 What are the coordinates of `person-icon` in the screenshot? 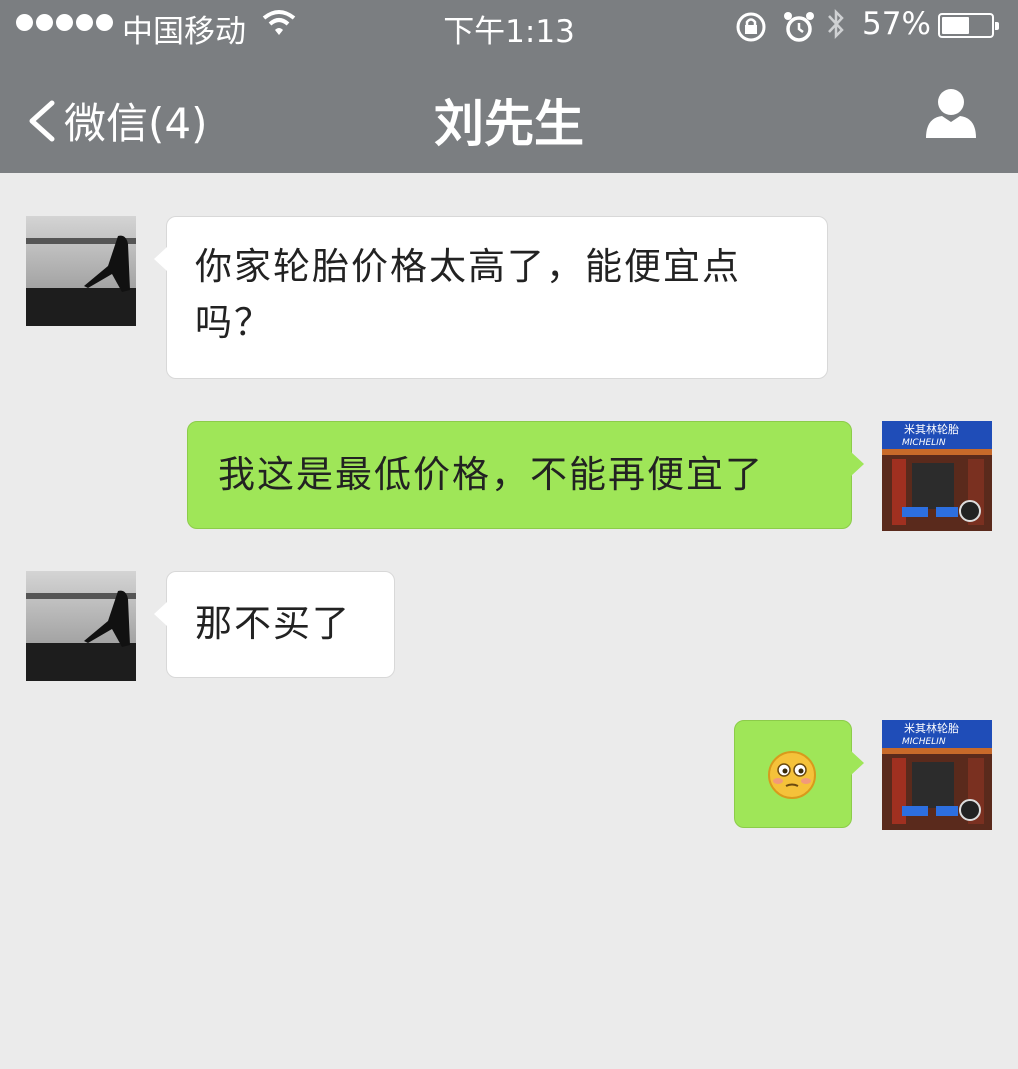 It's located at (951, 113).